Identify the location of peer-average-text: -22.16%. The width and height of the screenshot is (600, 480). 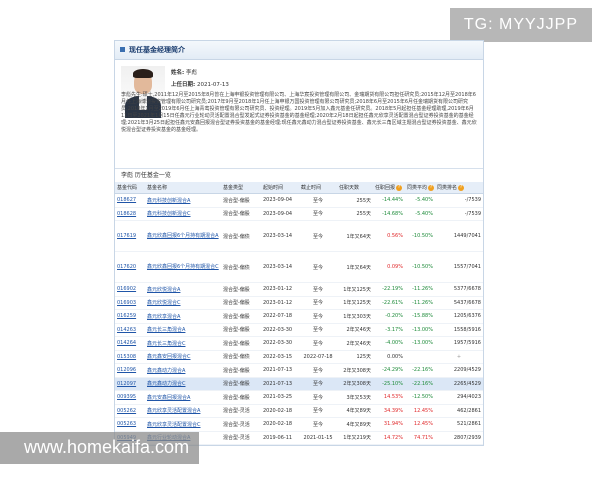
(422, 383).